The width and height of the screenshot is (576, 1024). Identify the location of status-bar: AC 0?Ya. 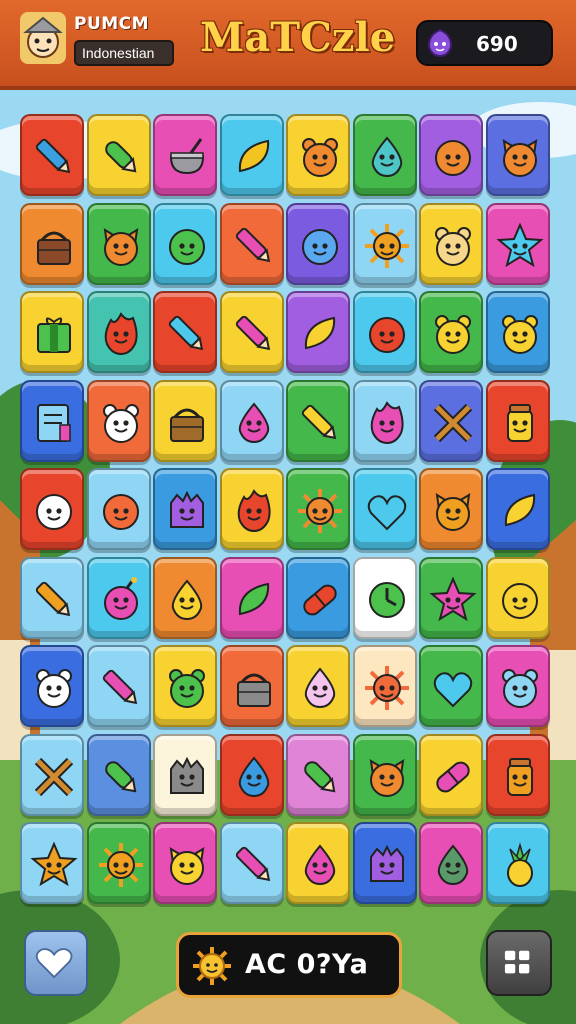
(289, 965).